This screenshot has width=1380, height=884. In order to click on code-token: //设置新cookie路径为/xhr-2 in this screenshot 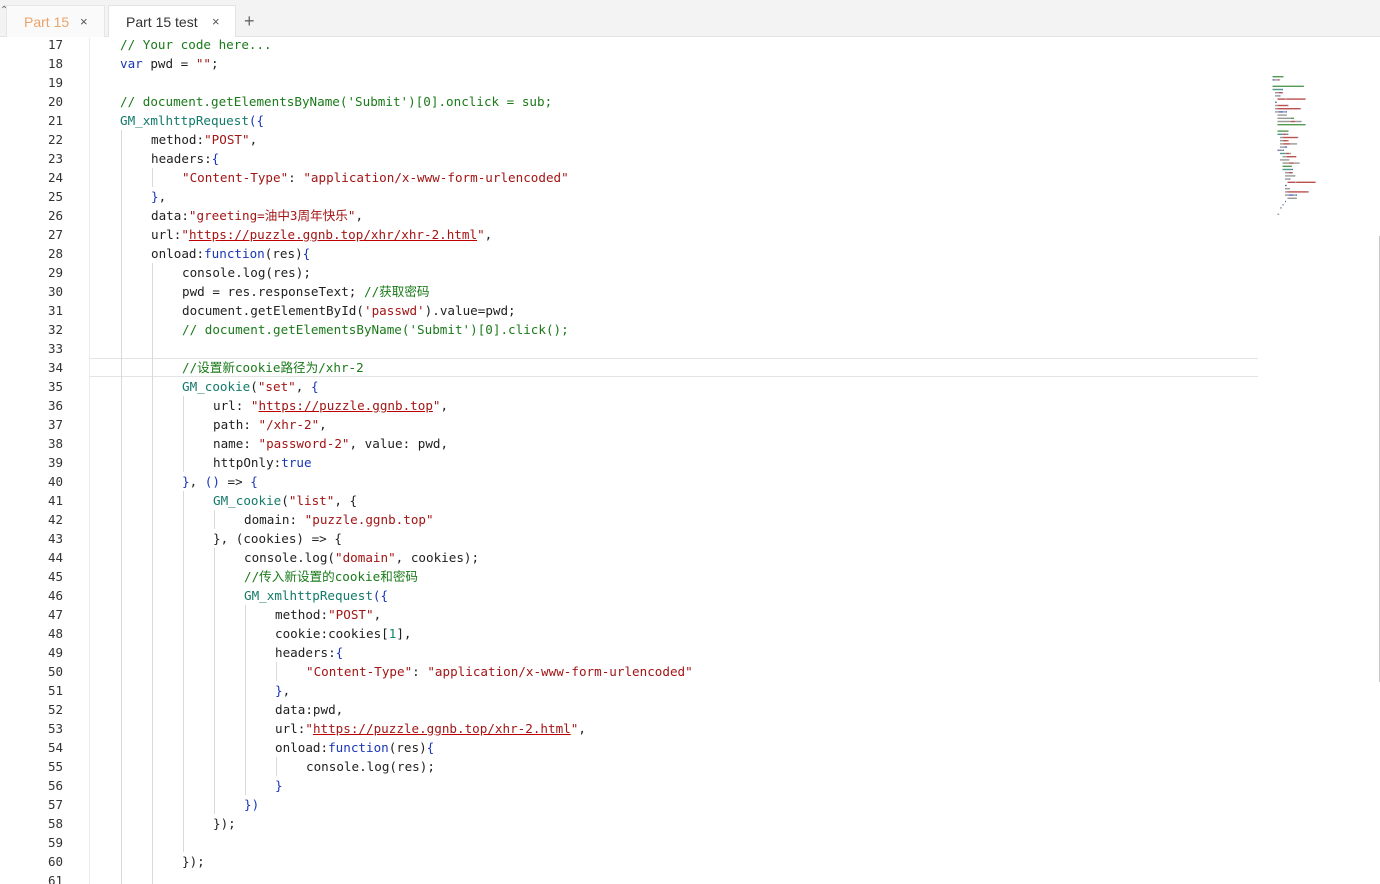, I will do `click(273, 367)`.